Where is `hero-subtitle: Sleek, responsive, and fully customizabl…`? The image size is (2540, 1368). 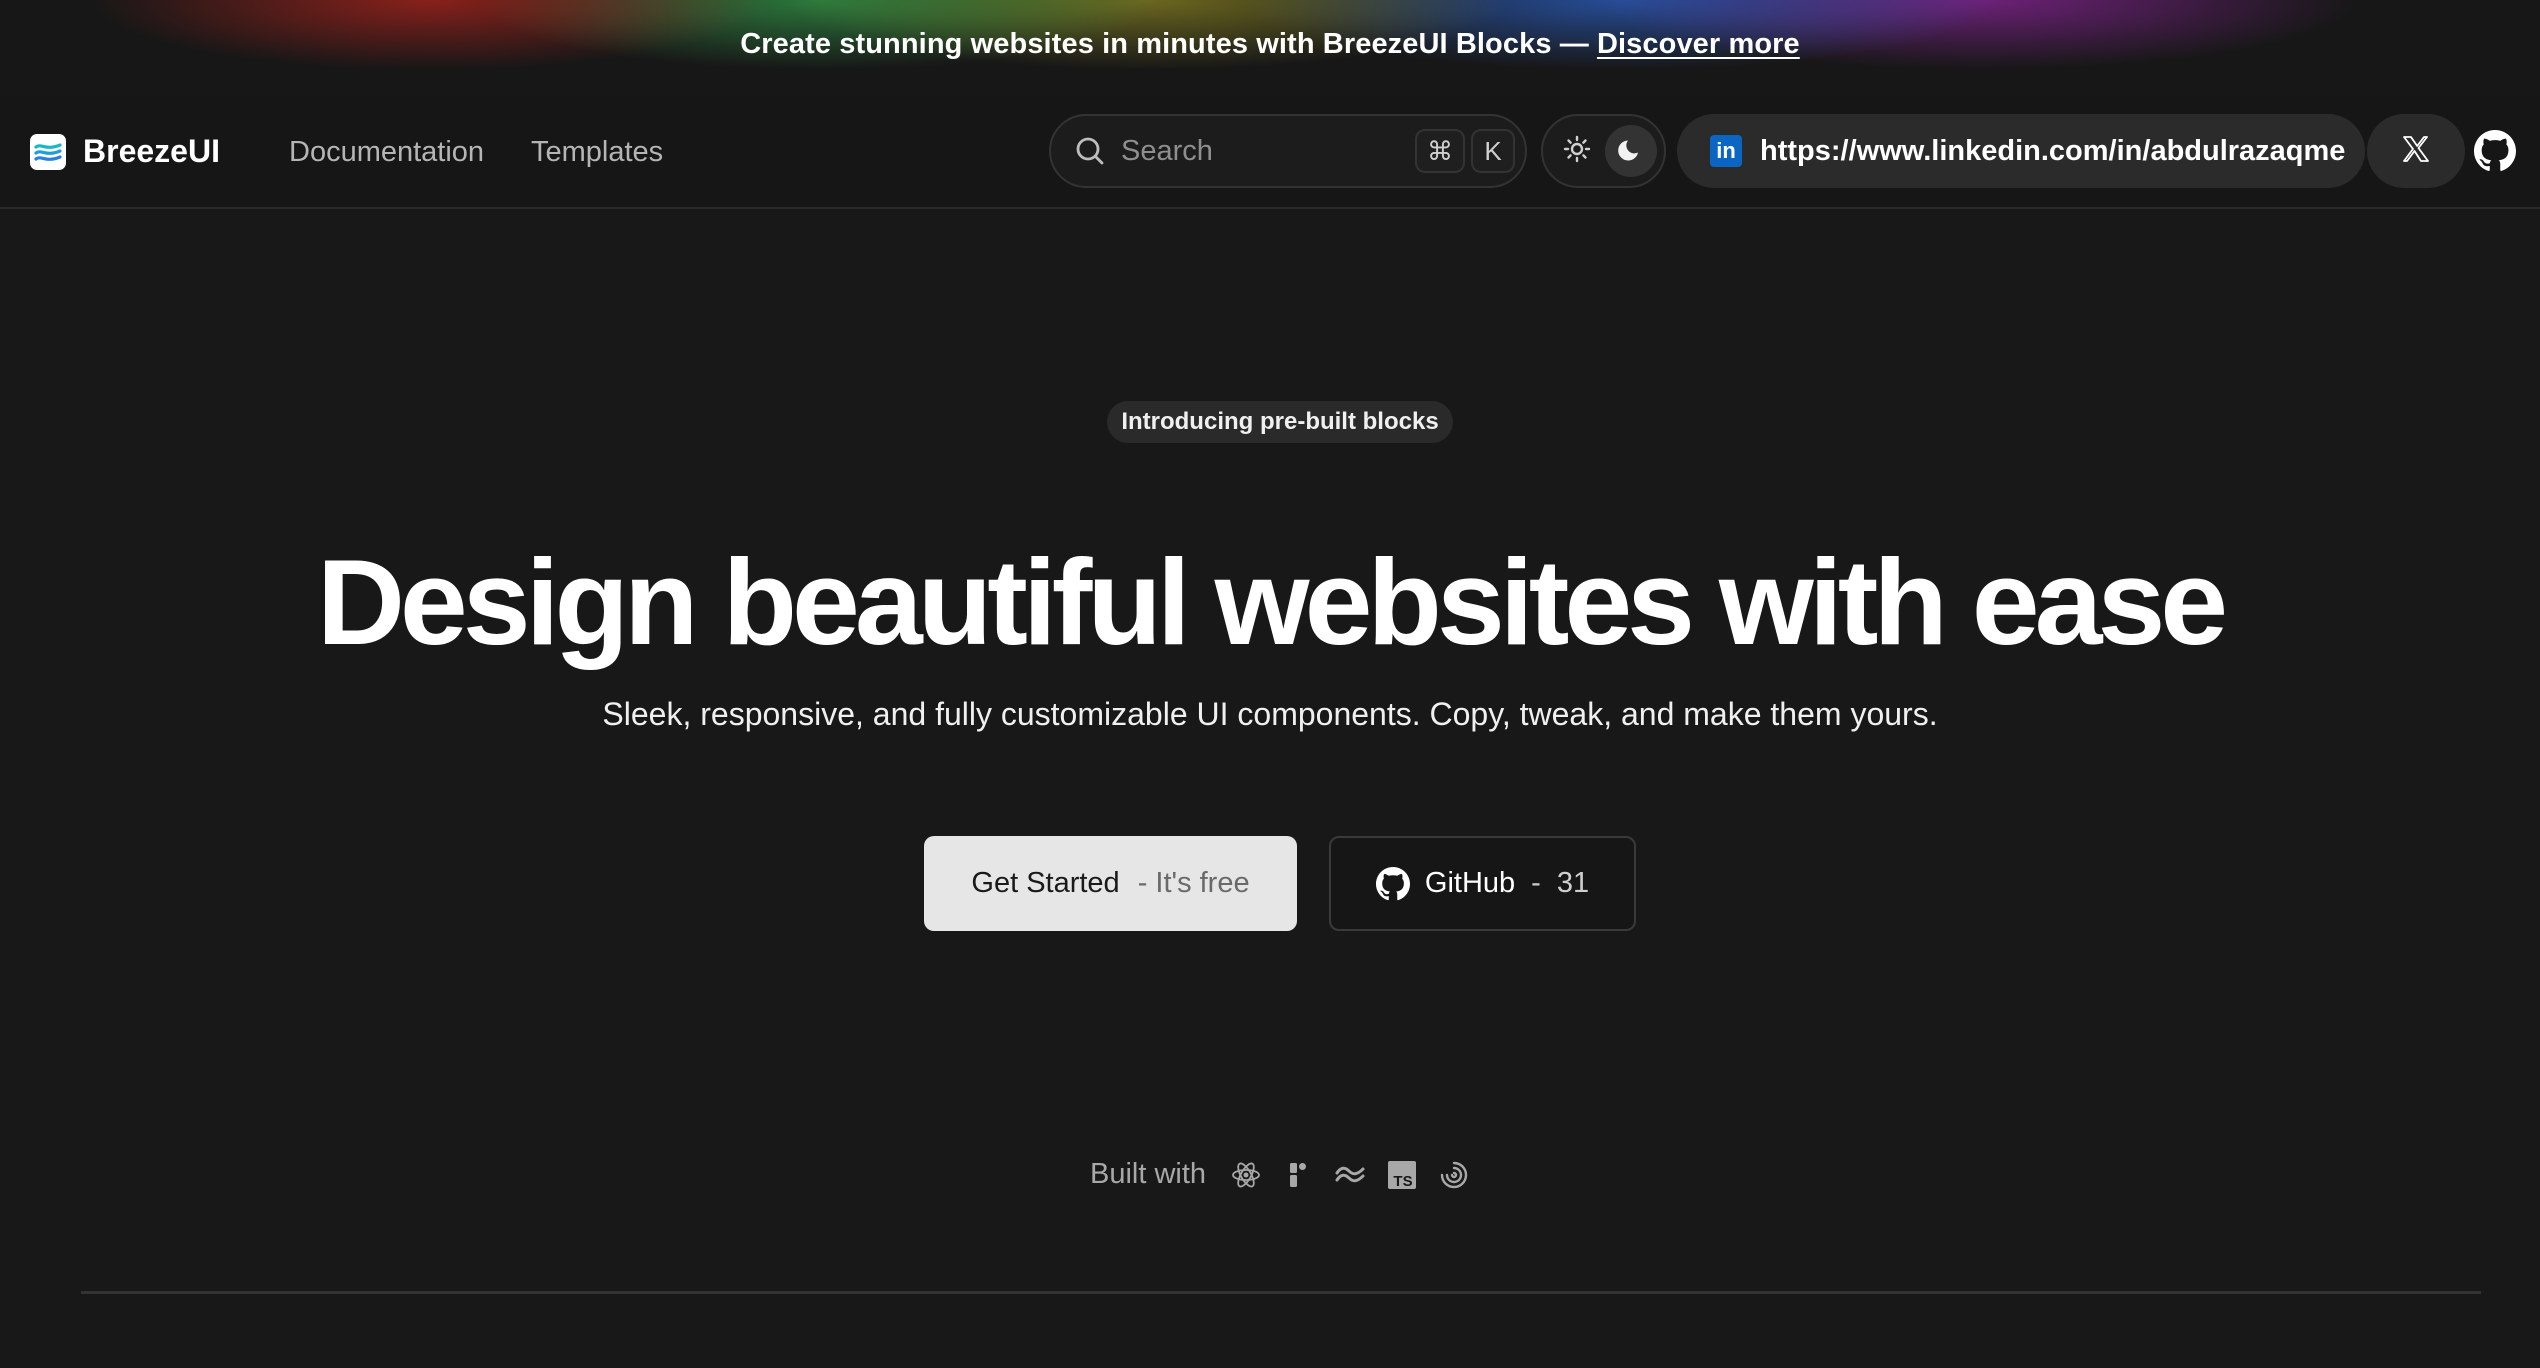
hero-subtitle: Sleek, responsive, and fully customizabl… is located at coordinates (1270, 714).